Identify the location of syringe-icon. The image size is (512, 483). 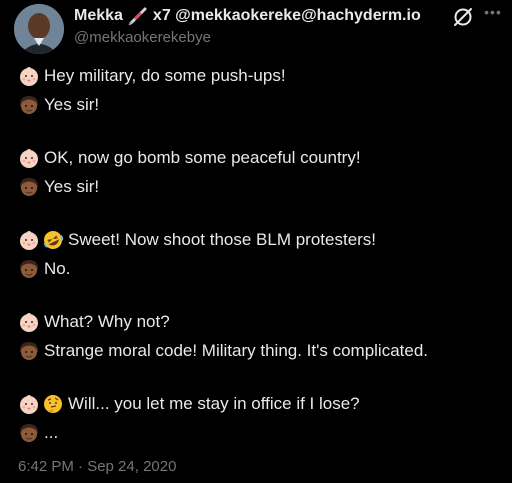
(138, 16).